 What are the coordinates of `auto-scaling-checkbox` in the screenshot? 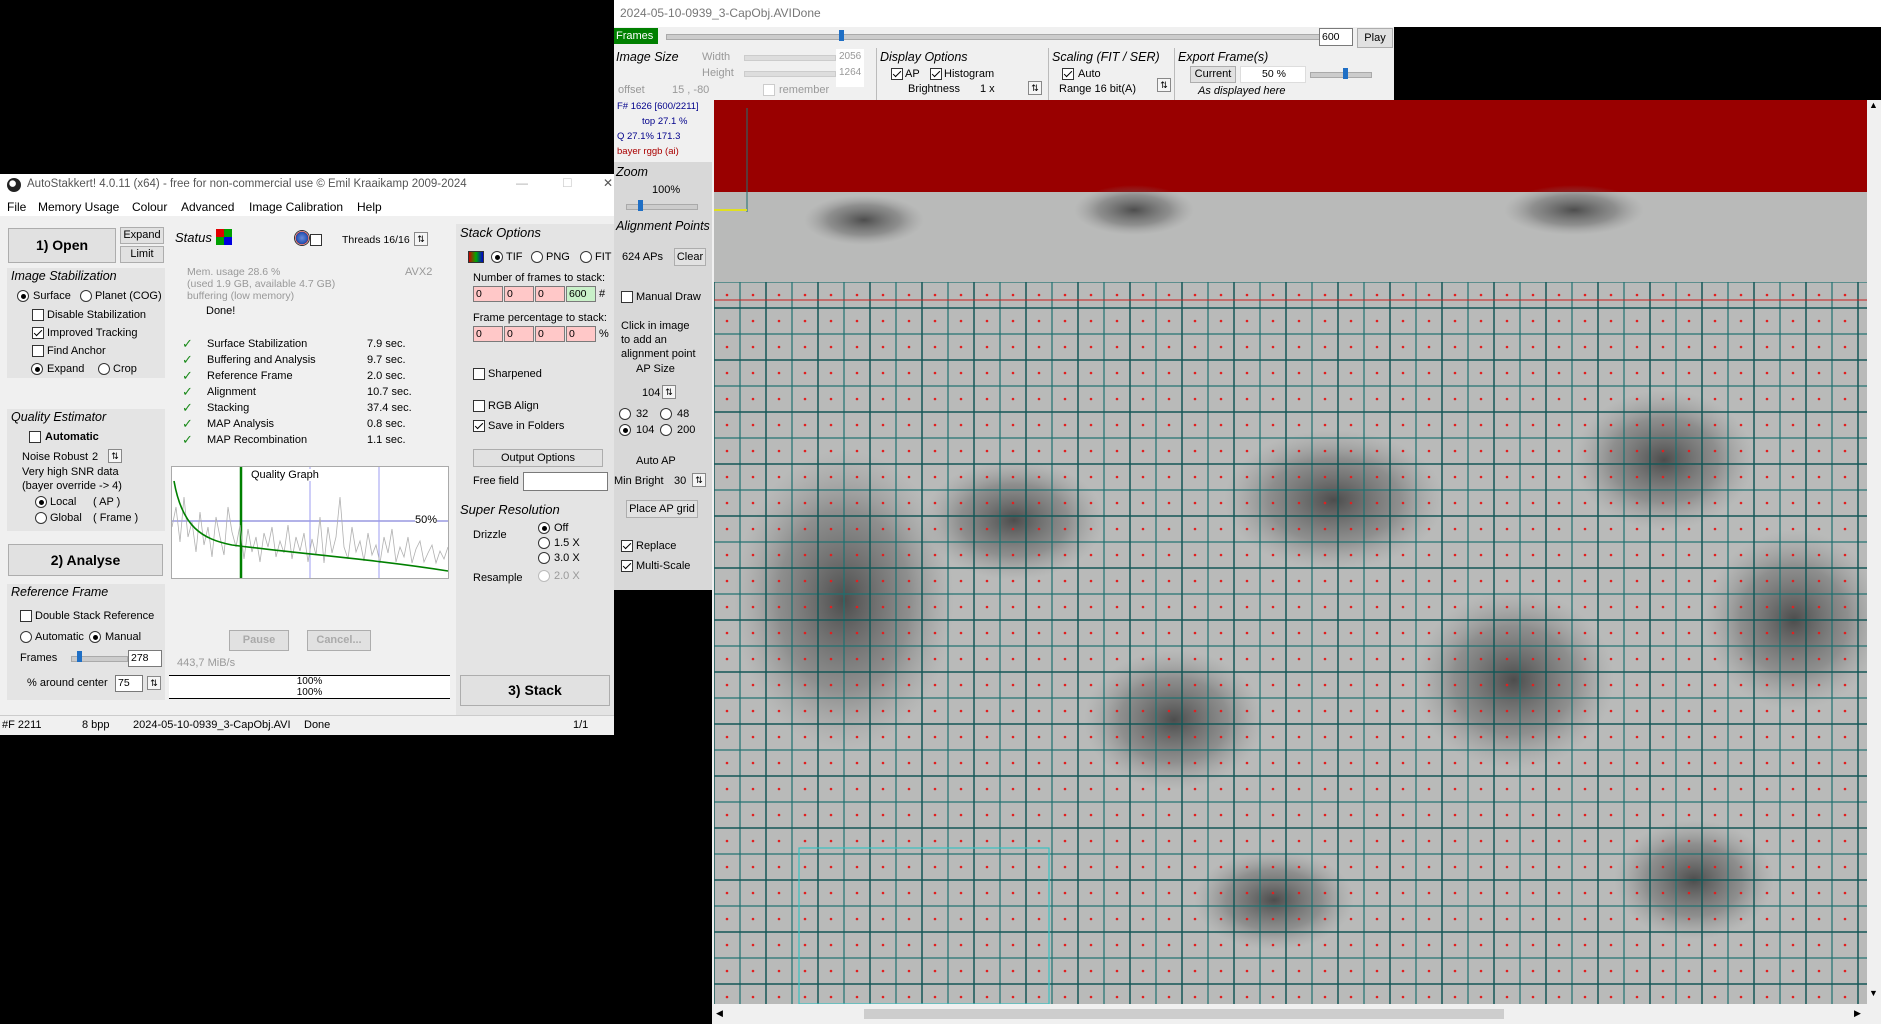 It's located at (1068, 74).